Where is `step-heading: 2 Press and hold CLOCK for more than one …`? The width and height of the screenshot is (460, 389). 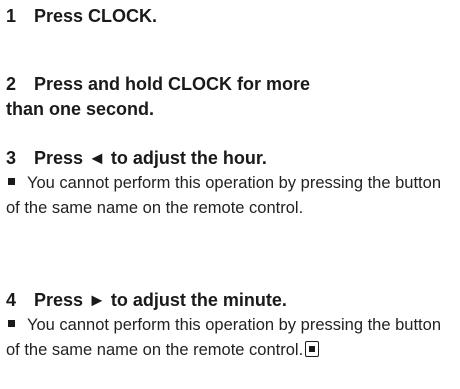
step-heading: 2 Press and hold CLOCK for more than one … is located at coordinates (171, 97).